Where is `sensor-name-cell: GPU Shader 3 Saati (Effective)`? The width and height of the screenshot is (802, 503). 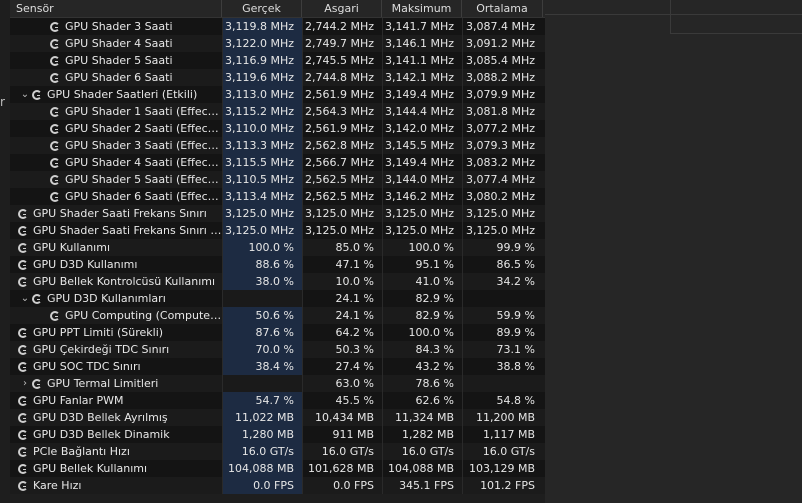 sensor-name-cell: GPU Shader 3 Saati (Effective) is located at coordinates (116, 145).